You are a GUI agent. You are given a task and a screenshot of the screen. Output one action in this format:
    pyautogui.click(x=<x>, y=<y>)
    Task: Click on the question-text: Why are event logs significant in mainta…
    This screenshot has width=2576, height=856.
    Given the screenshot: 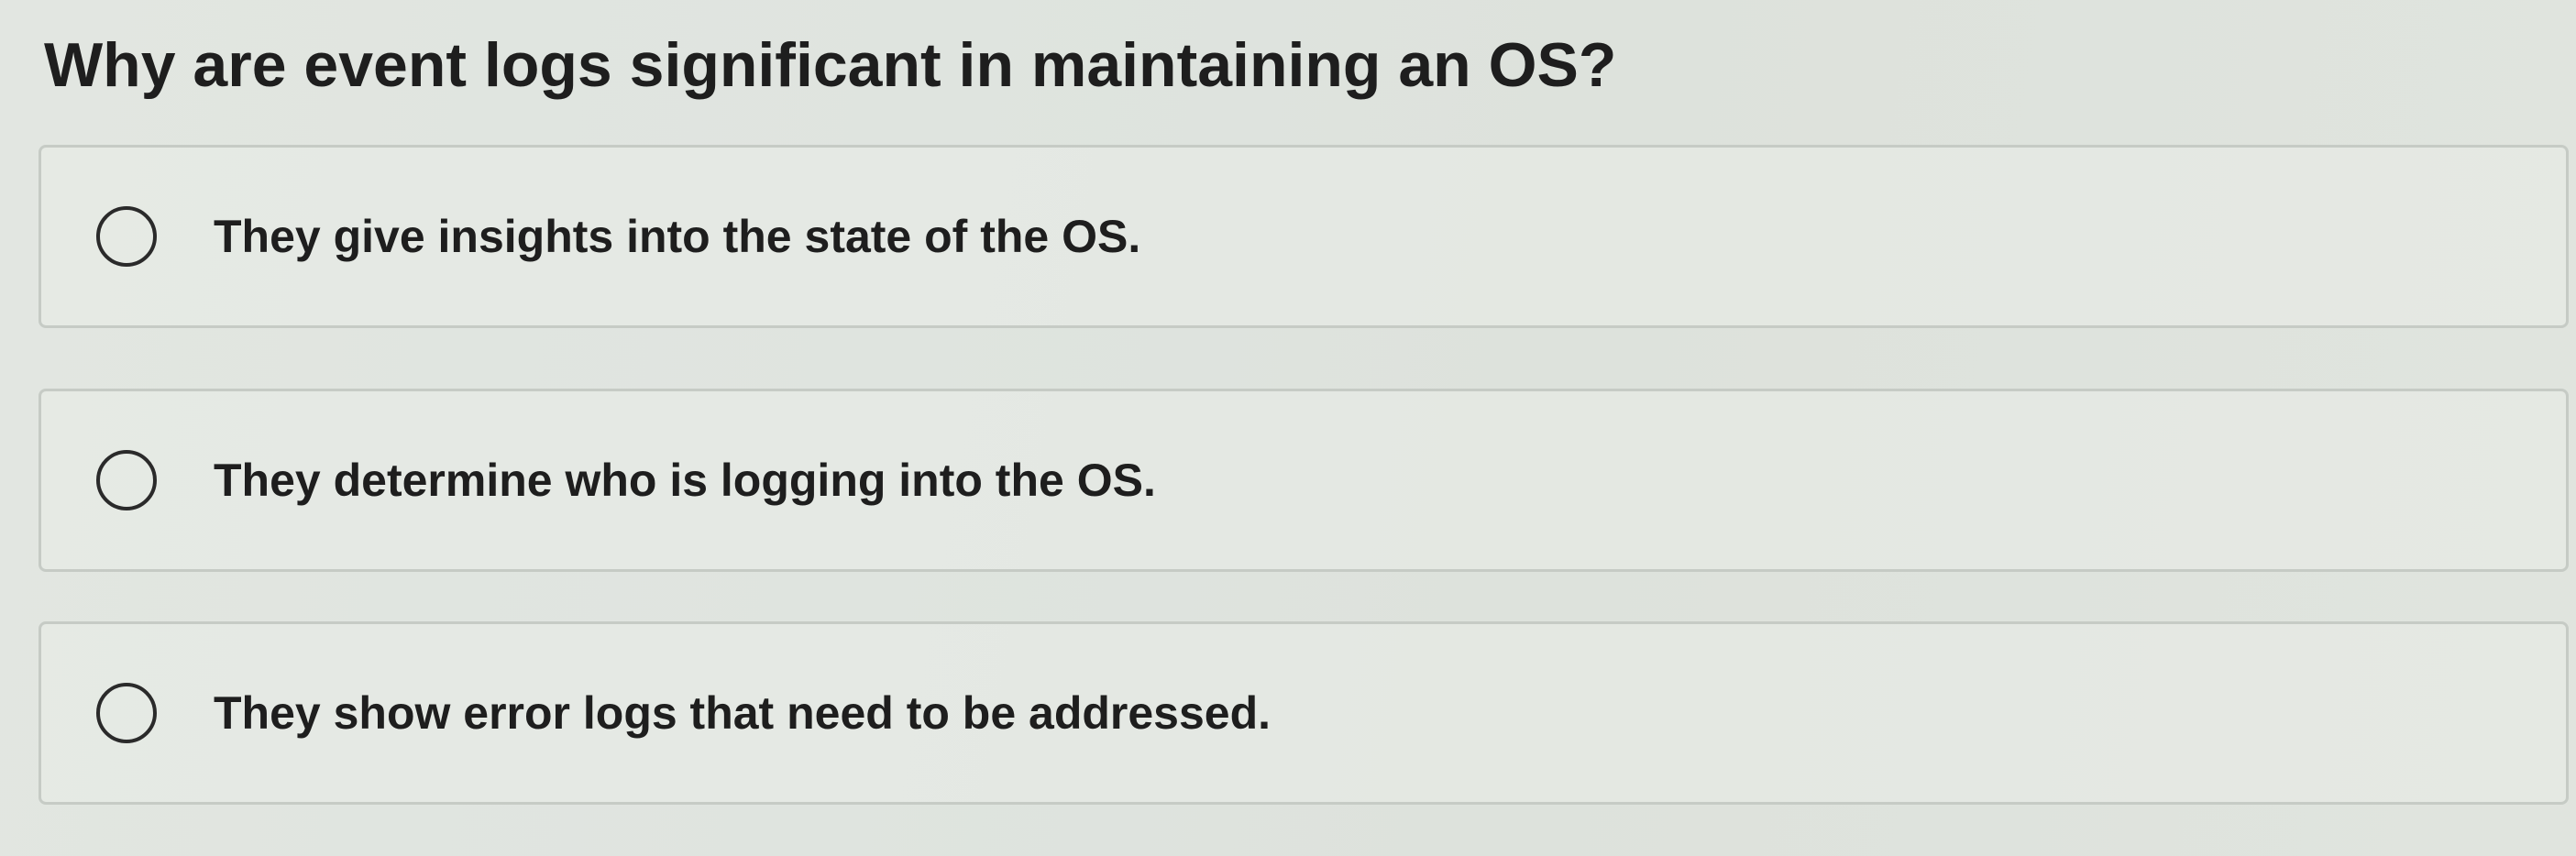 What is the action you would take?
    pyautogui.click(x=831, y=65)
    